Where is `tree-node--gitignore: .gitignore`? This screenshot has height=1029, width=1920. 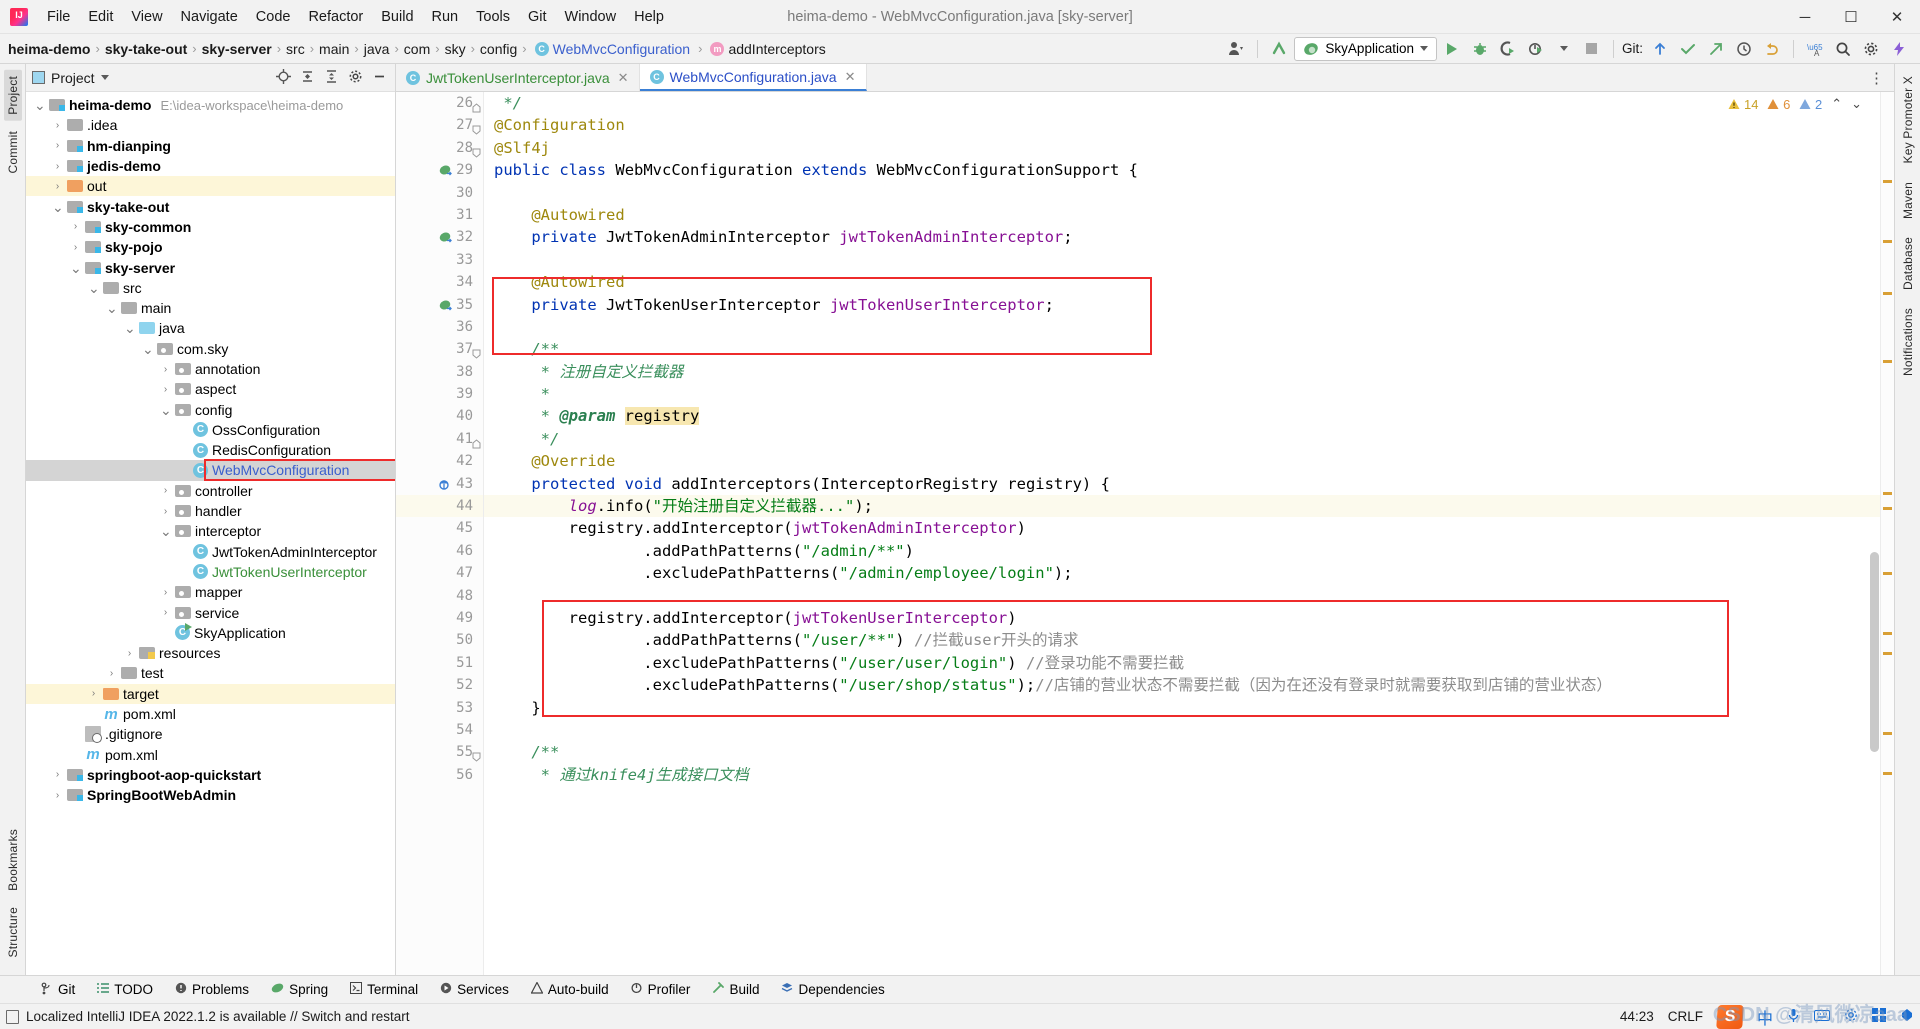 tree-node--gitignore: .gitignore is located at coordinates (210, 734).